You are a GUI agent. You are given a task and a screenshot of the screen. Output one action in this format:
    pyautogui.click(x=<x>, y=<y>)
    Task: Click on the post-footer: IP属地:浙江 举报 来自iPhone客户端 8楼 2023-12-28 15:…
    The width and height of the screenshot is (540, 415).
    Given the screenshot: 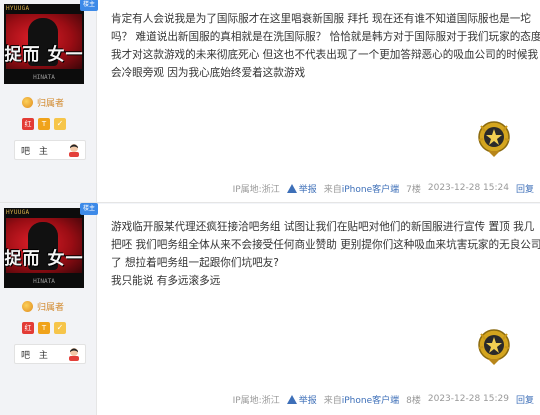 What is the action you would take?
    pyautogui.click(x=383, y=399)
    